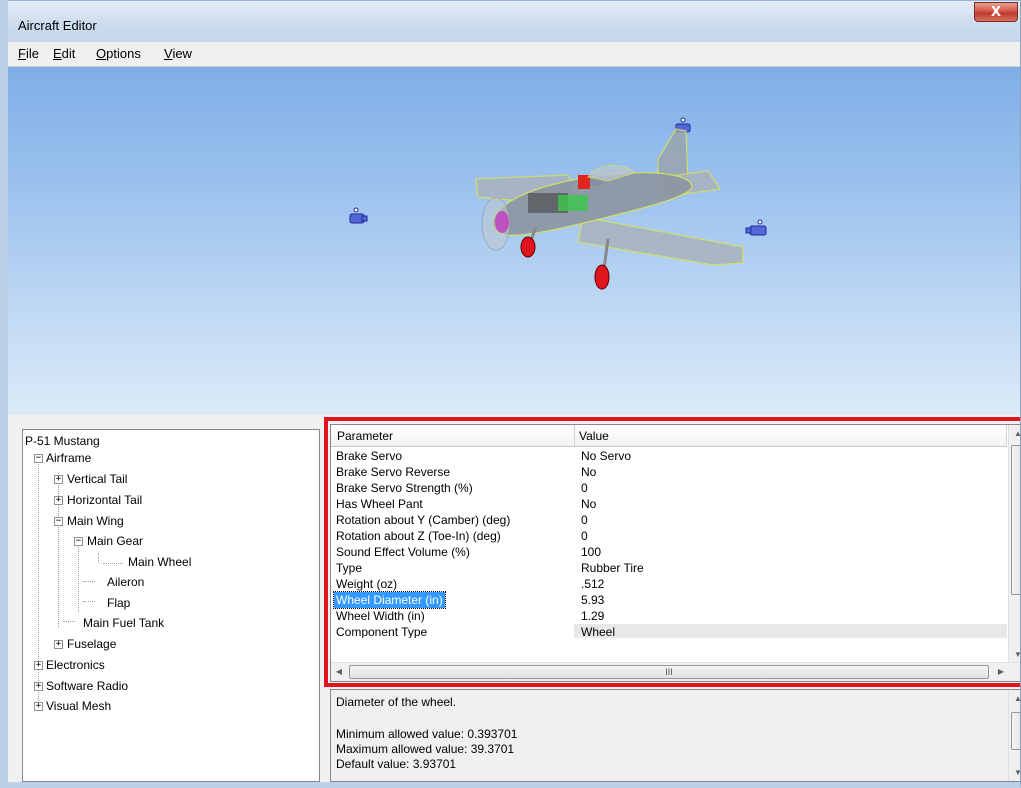 The image size is (1021, 788). Describe the element at coordinates (358, 215) in the screenshot. I see `camera-icon-left` at that location.